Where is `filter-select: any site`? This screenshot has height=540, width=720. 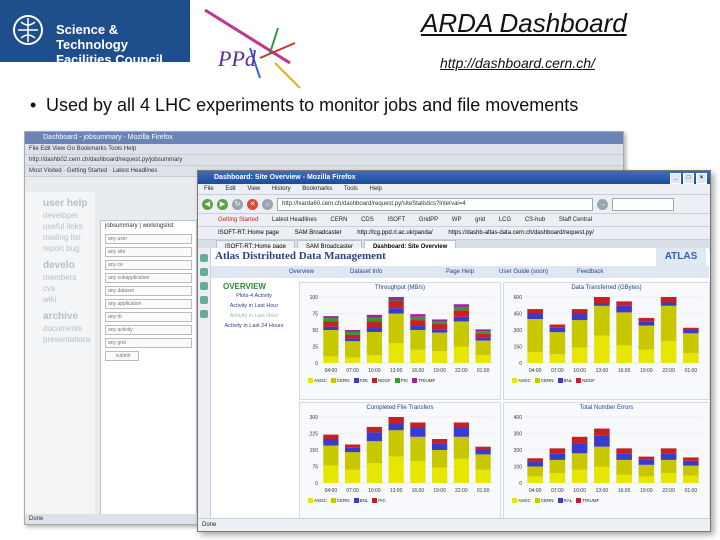
filter-select: any site is located at coordinates (148, 252).